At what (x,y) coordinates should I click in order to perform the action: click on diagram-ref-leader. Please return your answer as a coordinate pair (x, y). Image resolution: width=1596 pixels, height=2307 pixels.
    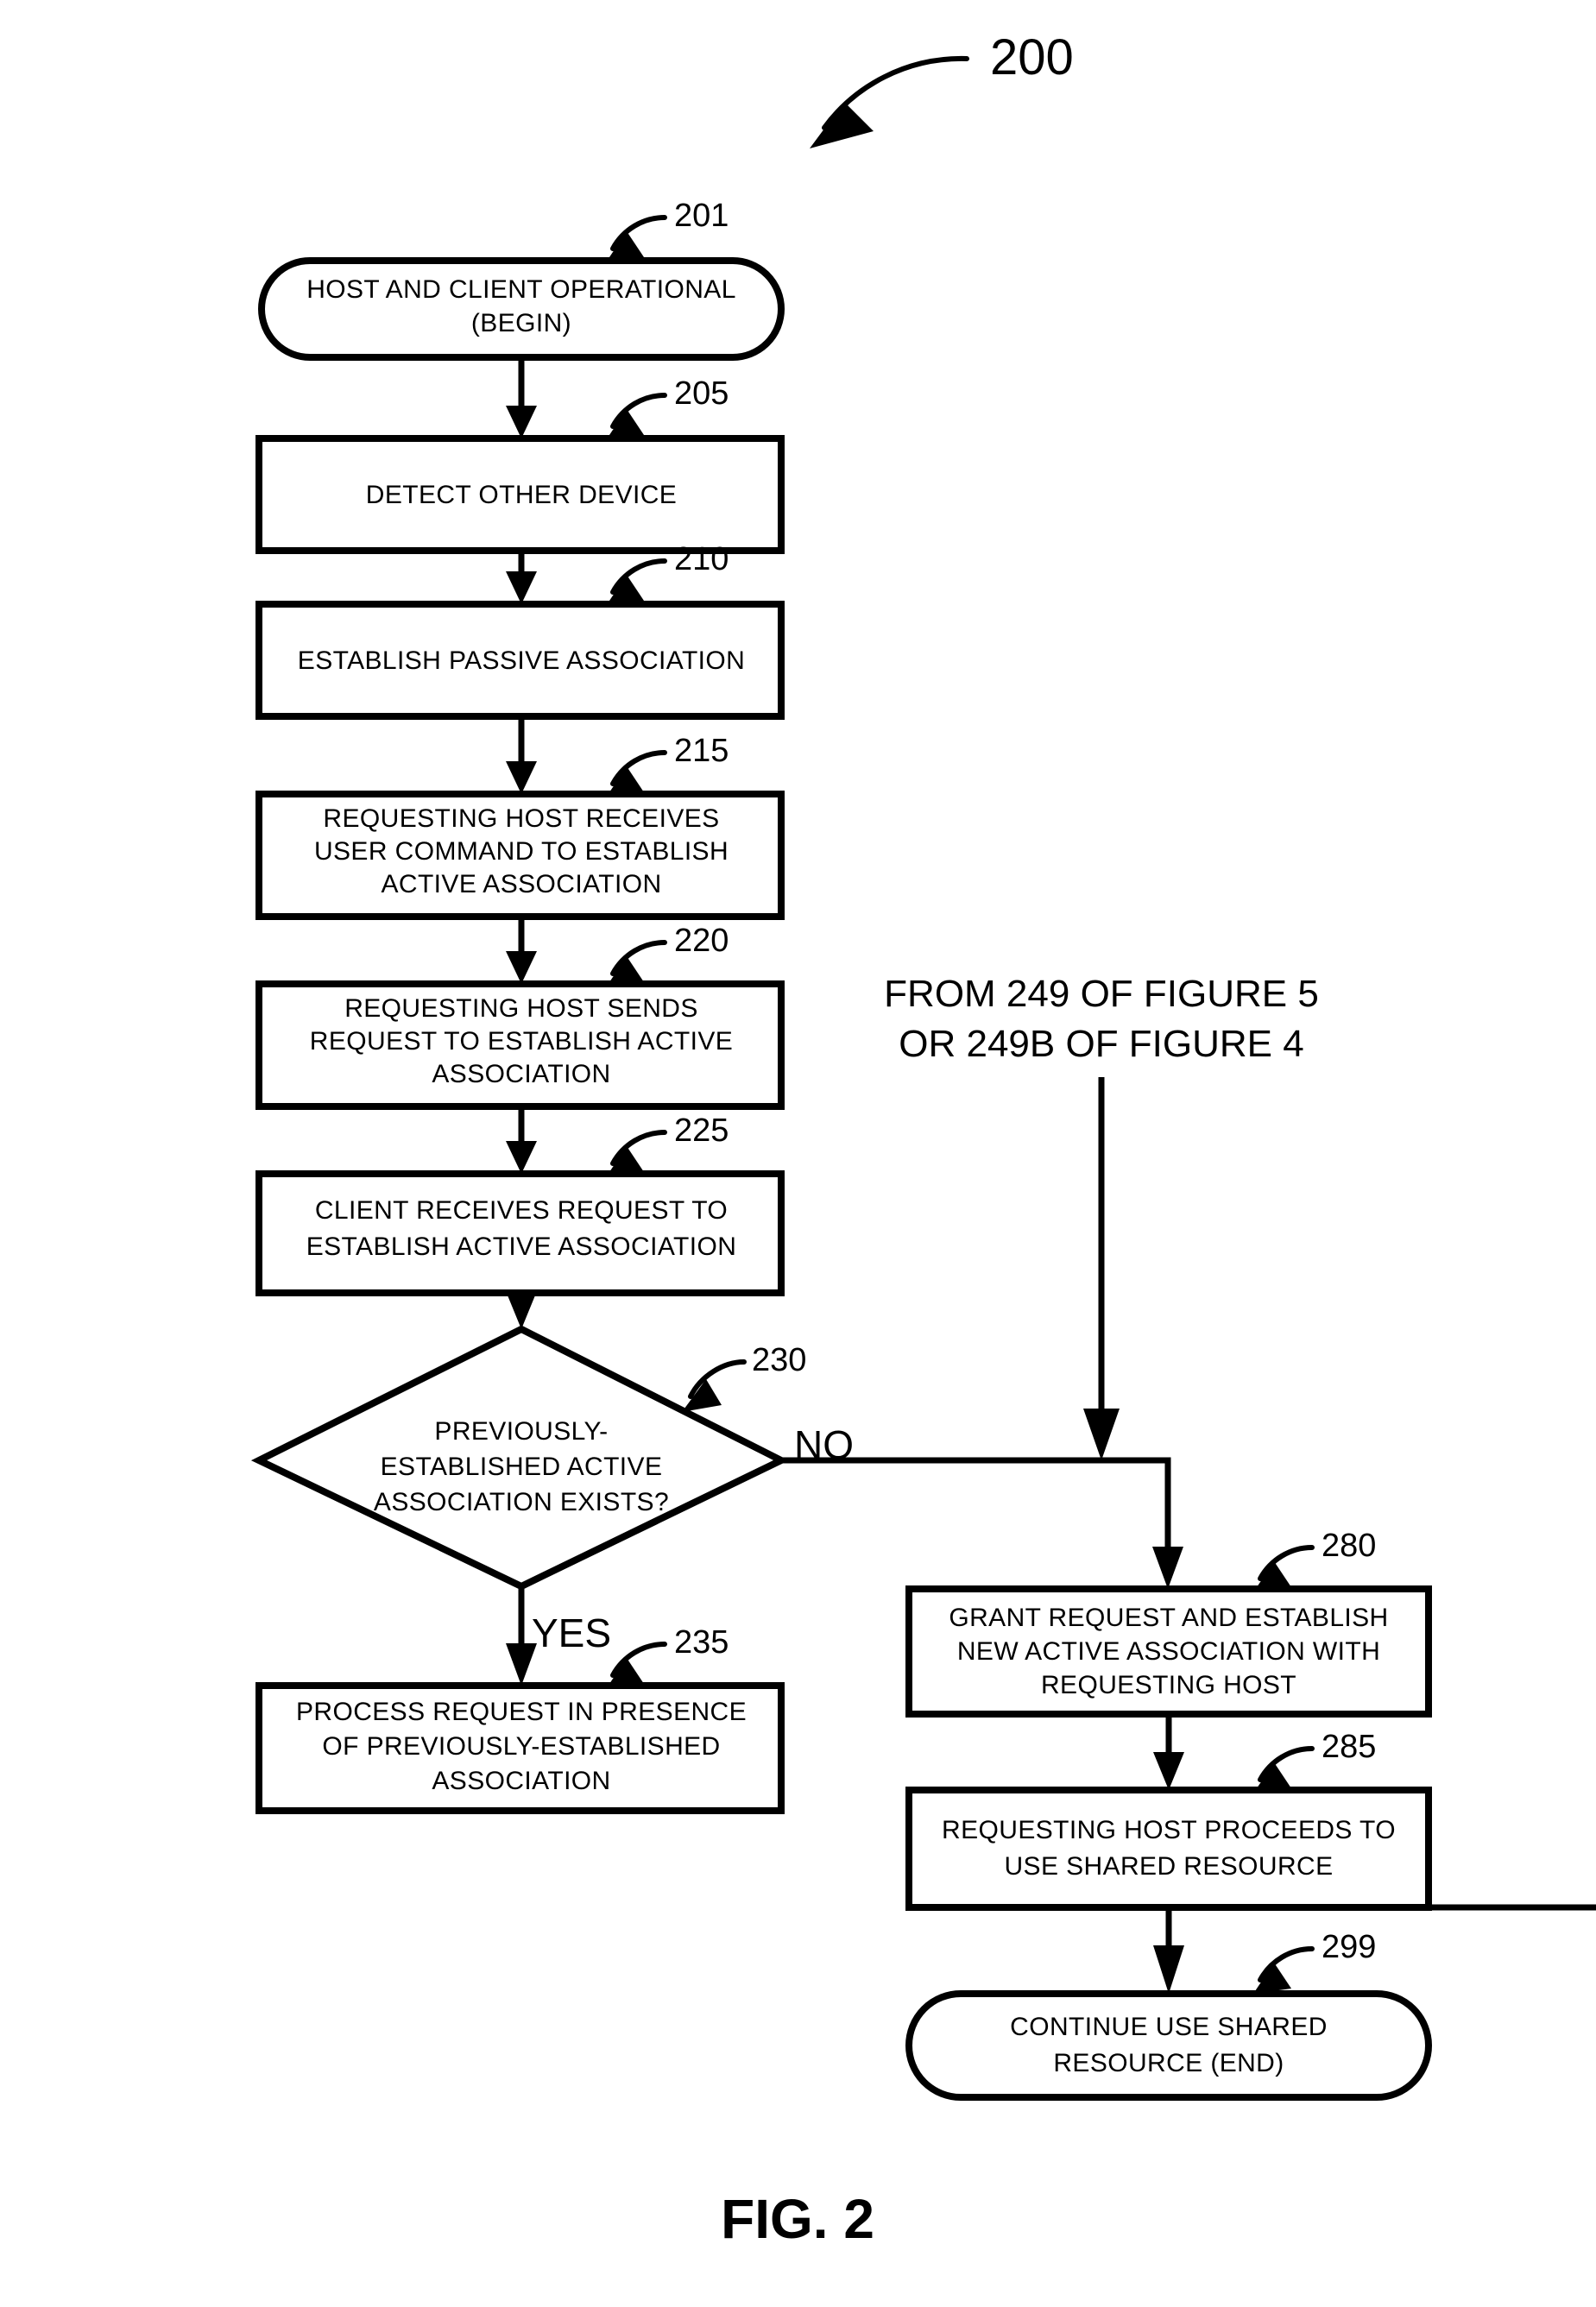
    Looking at the image, I should click on (889, 101).